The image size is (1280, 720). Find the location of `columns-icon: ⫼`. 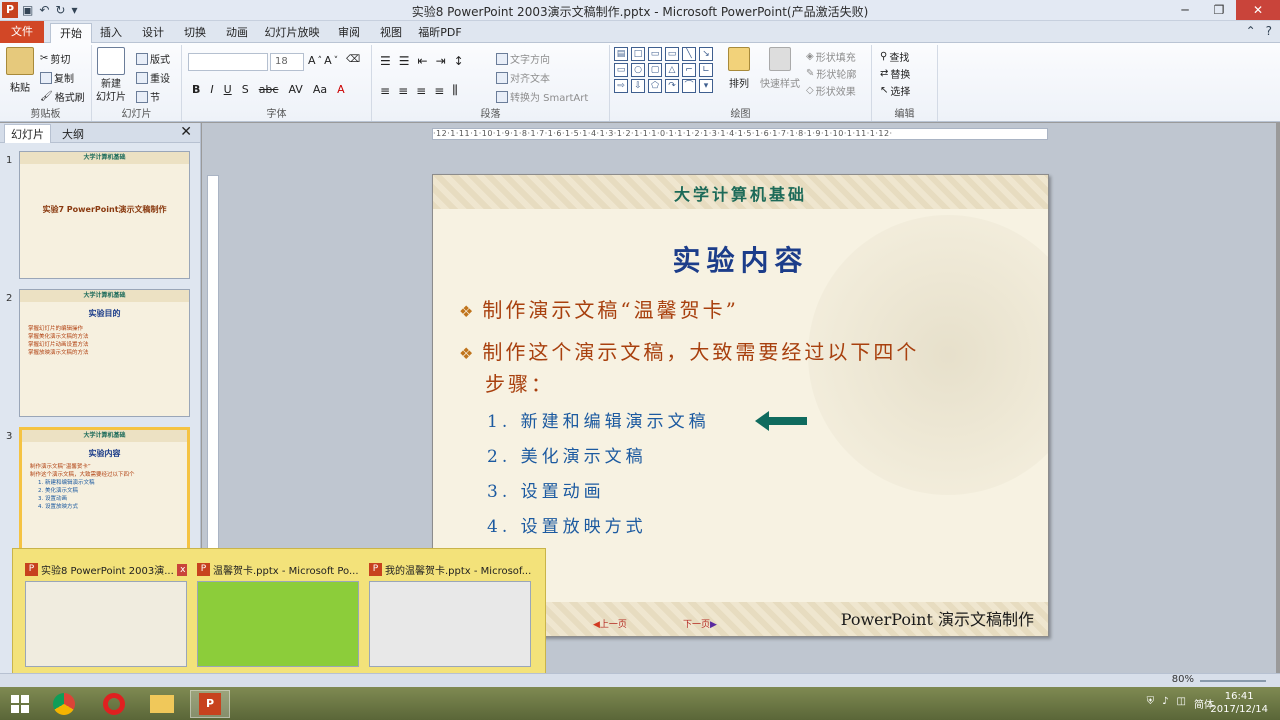

columns-icon: ⫼ is located at coordinates (455, 90).